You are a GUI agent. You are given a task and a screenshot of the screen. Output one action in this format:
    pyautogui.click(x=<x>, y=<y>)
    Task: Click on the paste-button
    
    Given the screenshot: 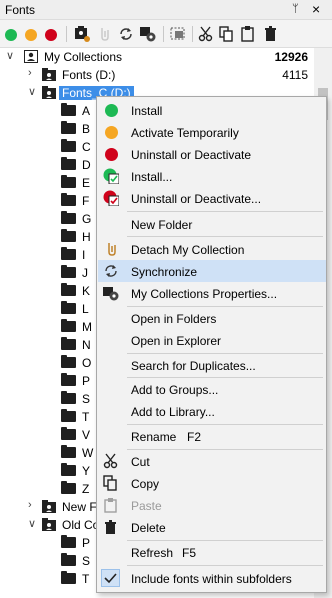 What is the action you would take?
    pyautogui.click(x=248, y=34)
    